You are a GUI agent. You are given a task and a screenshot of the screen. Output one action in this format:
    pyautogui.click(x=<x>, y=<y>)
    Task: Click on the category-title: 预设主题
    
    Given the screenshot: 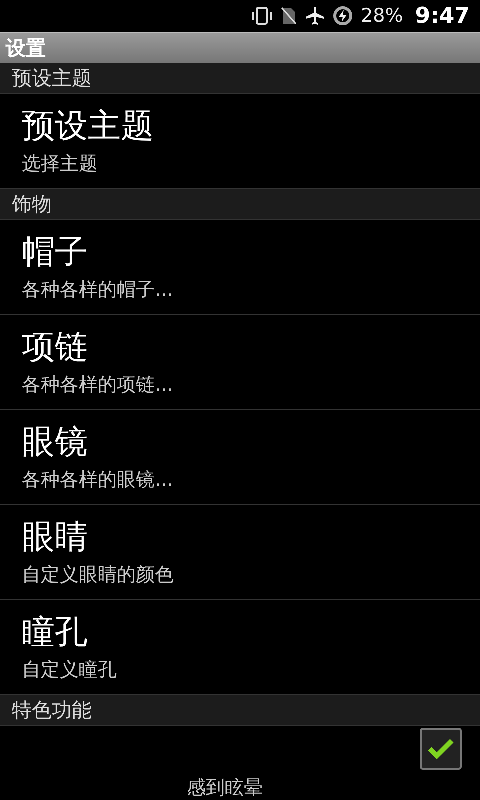 What is the action you would take?
    pyautogui.click(x=52, y=78)
    